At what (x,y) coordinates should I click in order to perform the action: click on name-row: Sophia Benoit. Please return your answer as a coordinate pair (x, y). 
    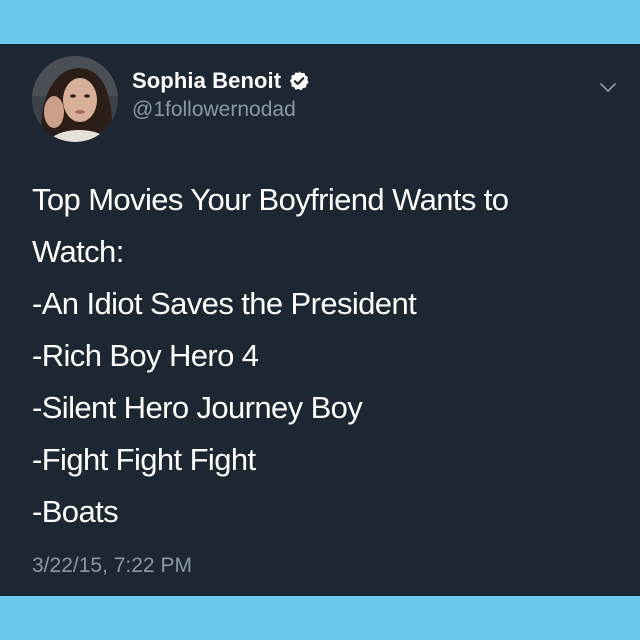
    Looking at the image, I should click on (221, 81).